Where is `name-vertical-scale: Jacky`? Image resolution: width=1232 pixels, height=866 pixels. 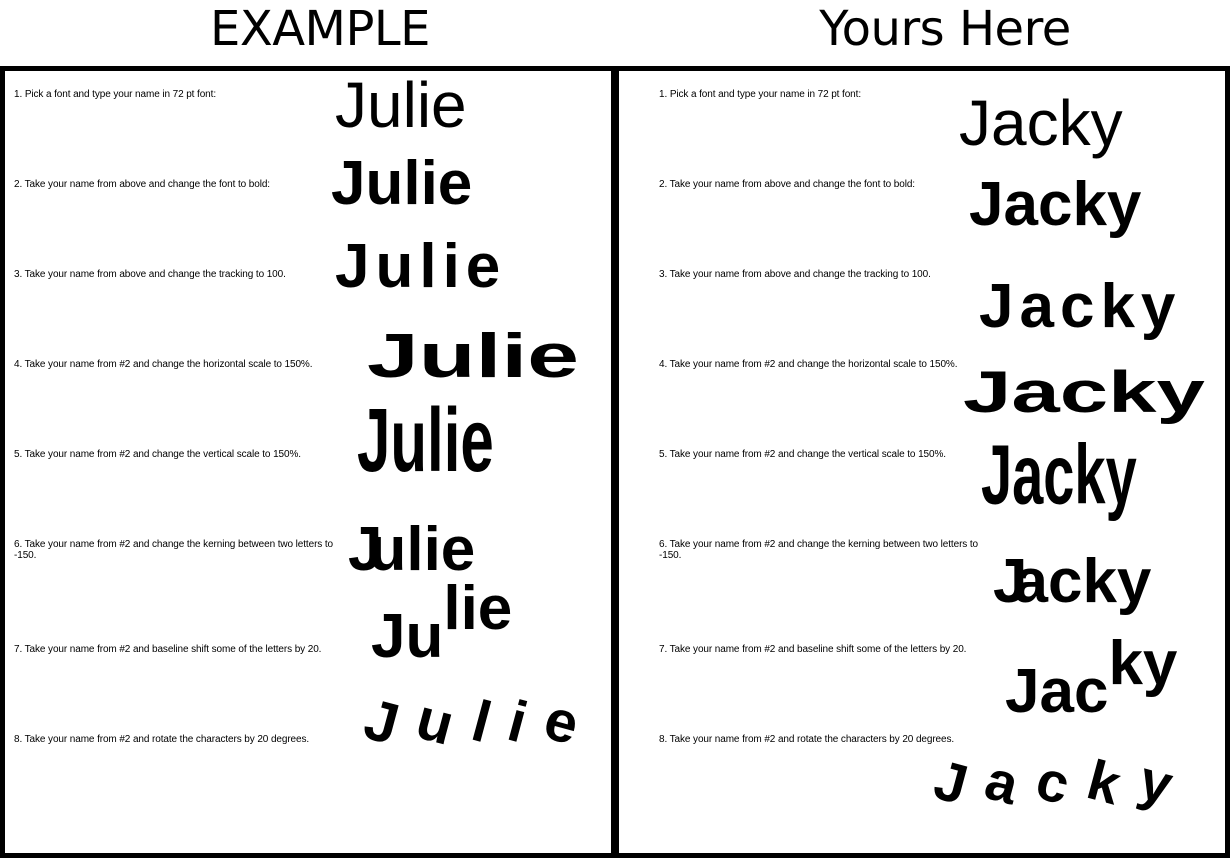 name-vertical-scale: Jacky is located at coordinates (1059, 474).